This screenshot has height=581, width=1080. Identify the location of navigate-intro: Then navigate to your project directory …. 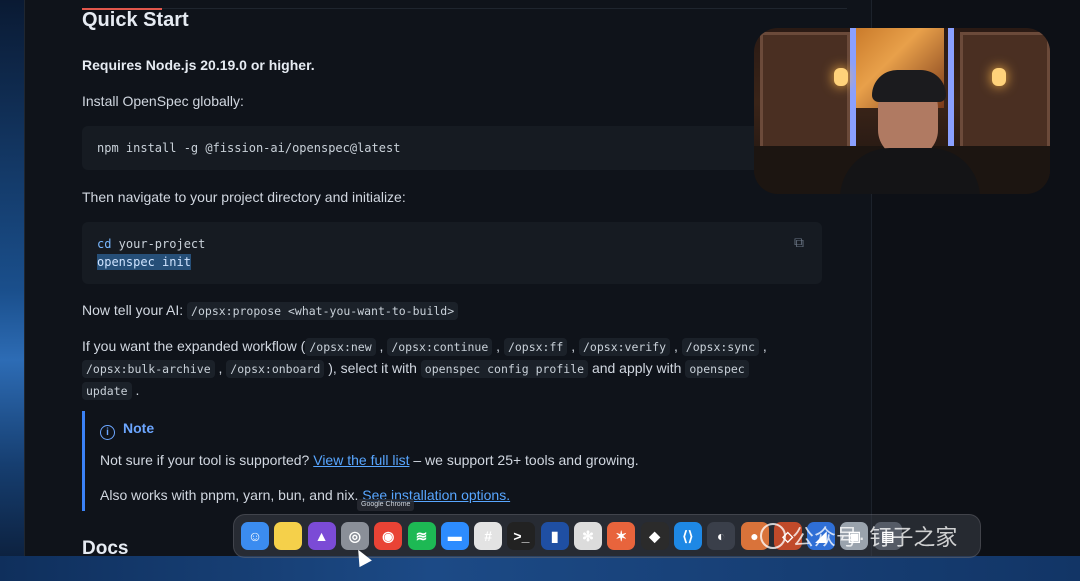
(244, 197).